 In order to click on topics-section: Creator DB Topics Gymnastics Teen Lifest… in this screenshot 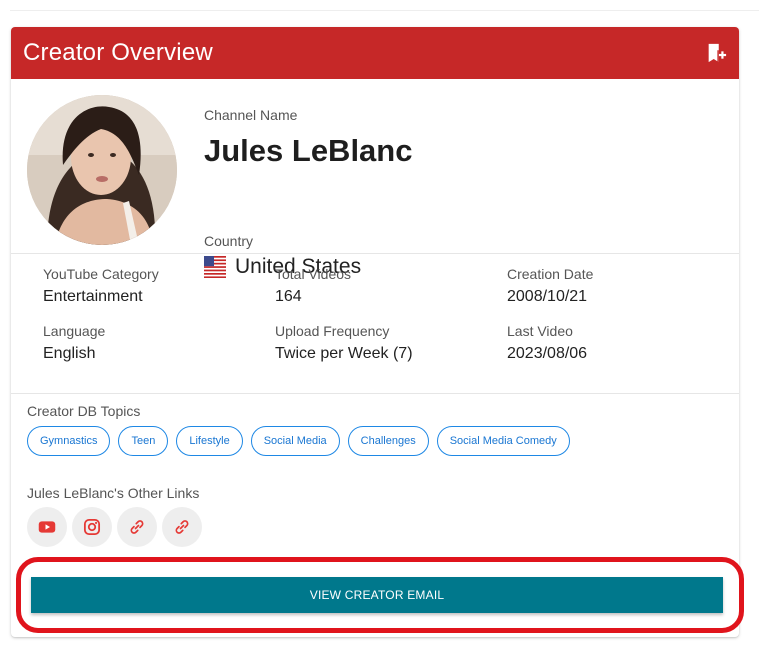, I will do `click(298, 429)`.